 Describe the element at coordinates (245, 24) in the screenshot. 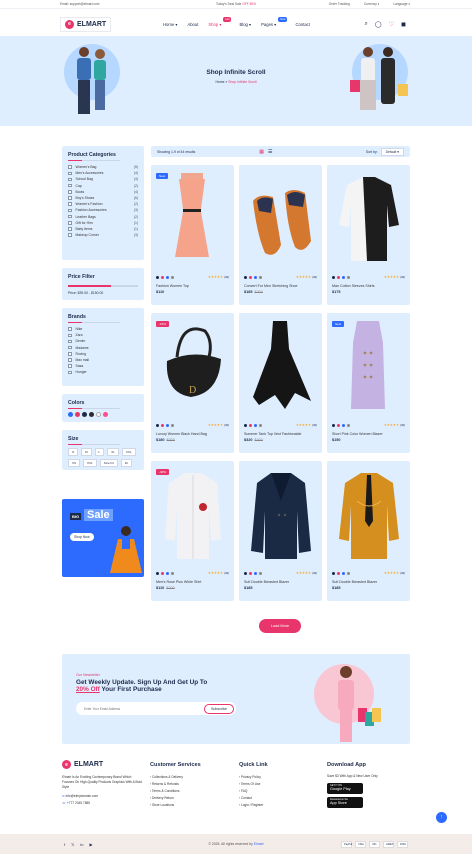

I see `nav-item-blog: Blog ▾` at that location.